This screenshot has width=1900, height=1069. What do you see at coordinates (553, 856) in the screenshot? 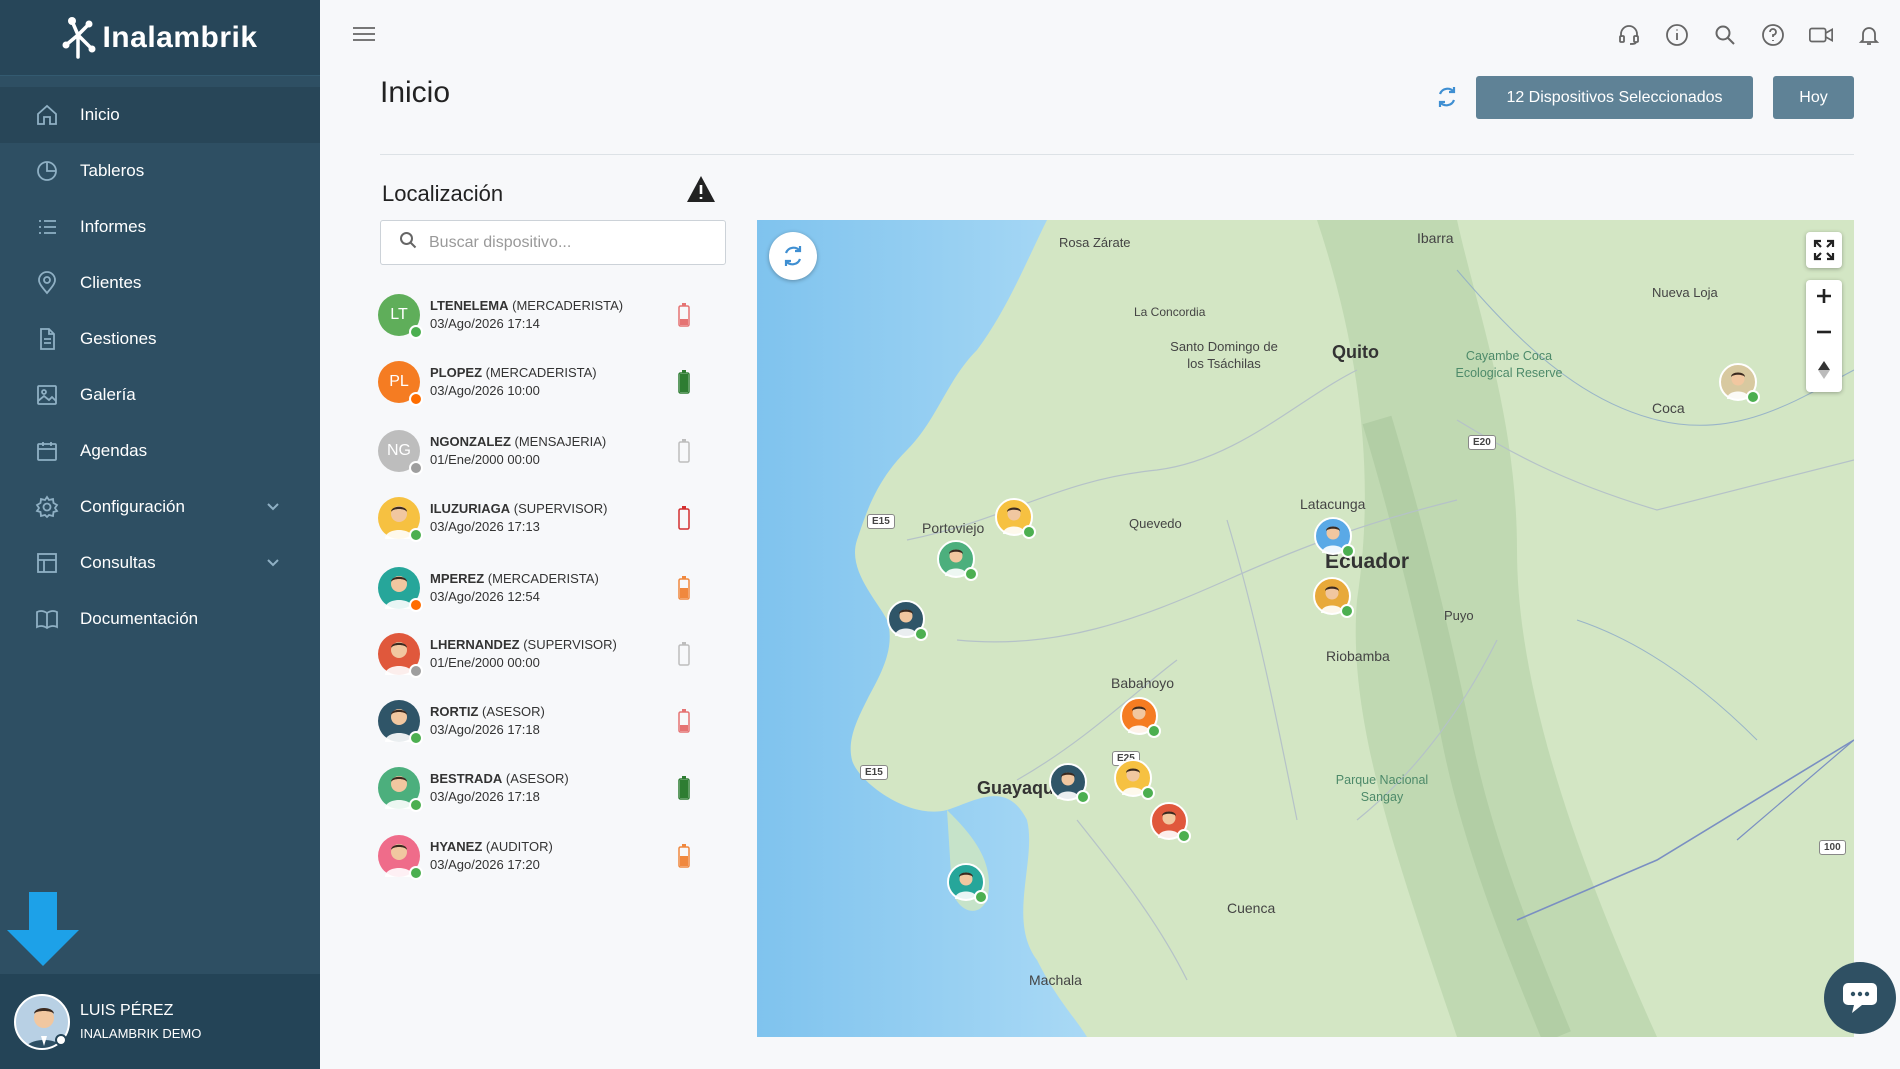
I see `list-item: HYANEZ (AUDITOR) 03/Ago/2026 17:20` at bounding box center [553, 856].